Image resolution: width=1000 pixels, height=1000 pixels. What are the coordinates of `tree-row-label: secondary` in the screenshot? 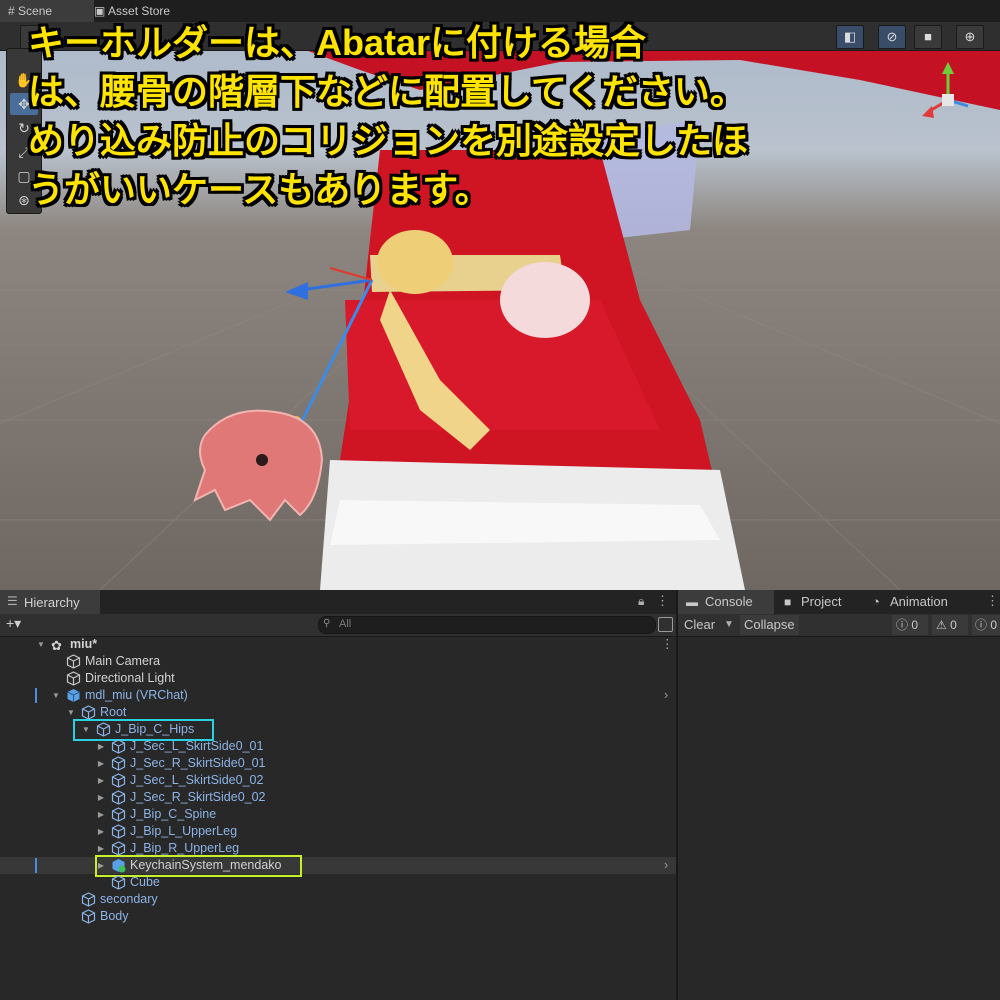 It's located at (129, 899).